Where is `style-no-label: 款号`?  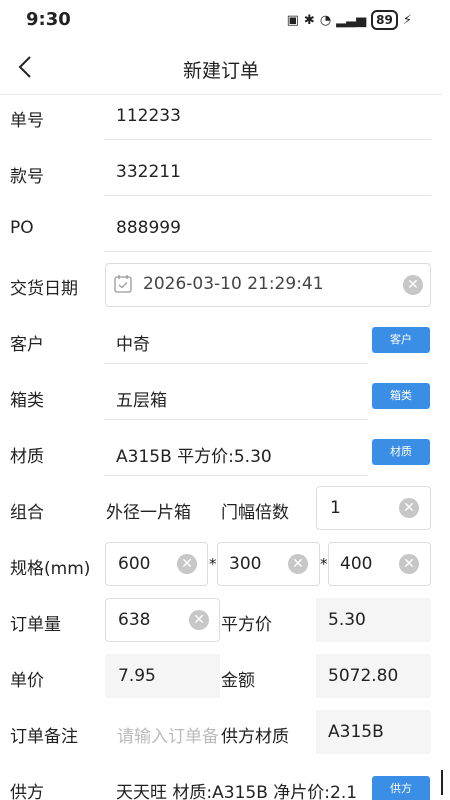 style-no-label: 款号 is located at coordinates (27, 177).